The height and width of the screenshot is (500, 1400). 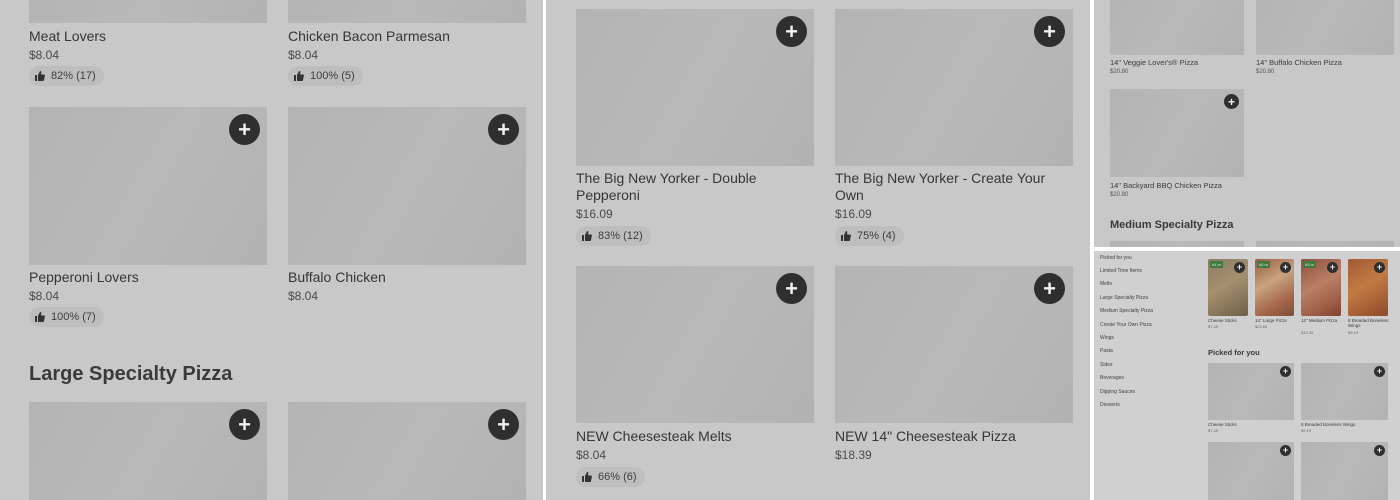 What do you see at coordinates (1213, 430) in the screenshot?
I see `item-price: $7.49` at bounding box center [1213, 430].